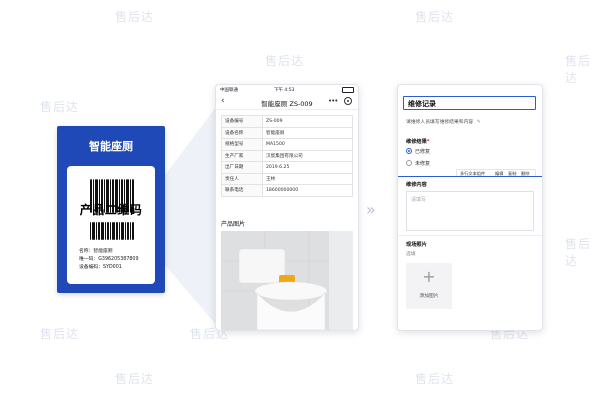 The width and height of the screenshot is (600, 415). What do you see at coordinates (479, 122) in the screenshot?
I see `edit-icon: ✎` at bounding box center [479, 122].